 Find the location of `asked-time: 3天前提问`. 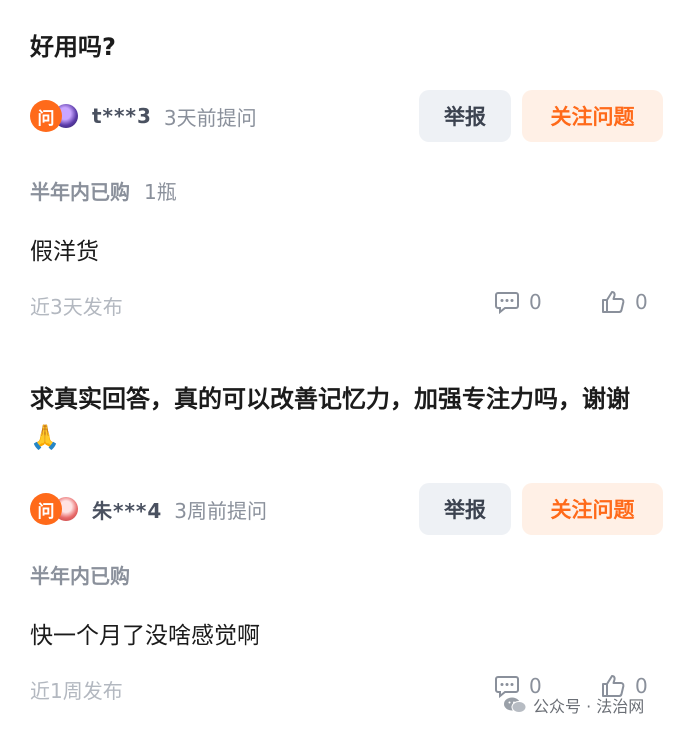

asked-time: 3天前提问 is located at coordinates (210, 117).